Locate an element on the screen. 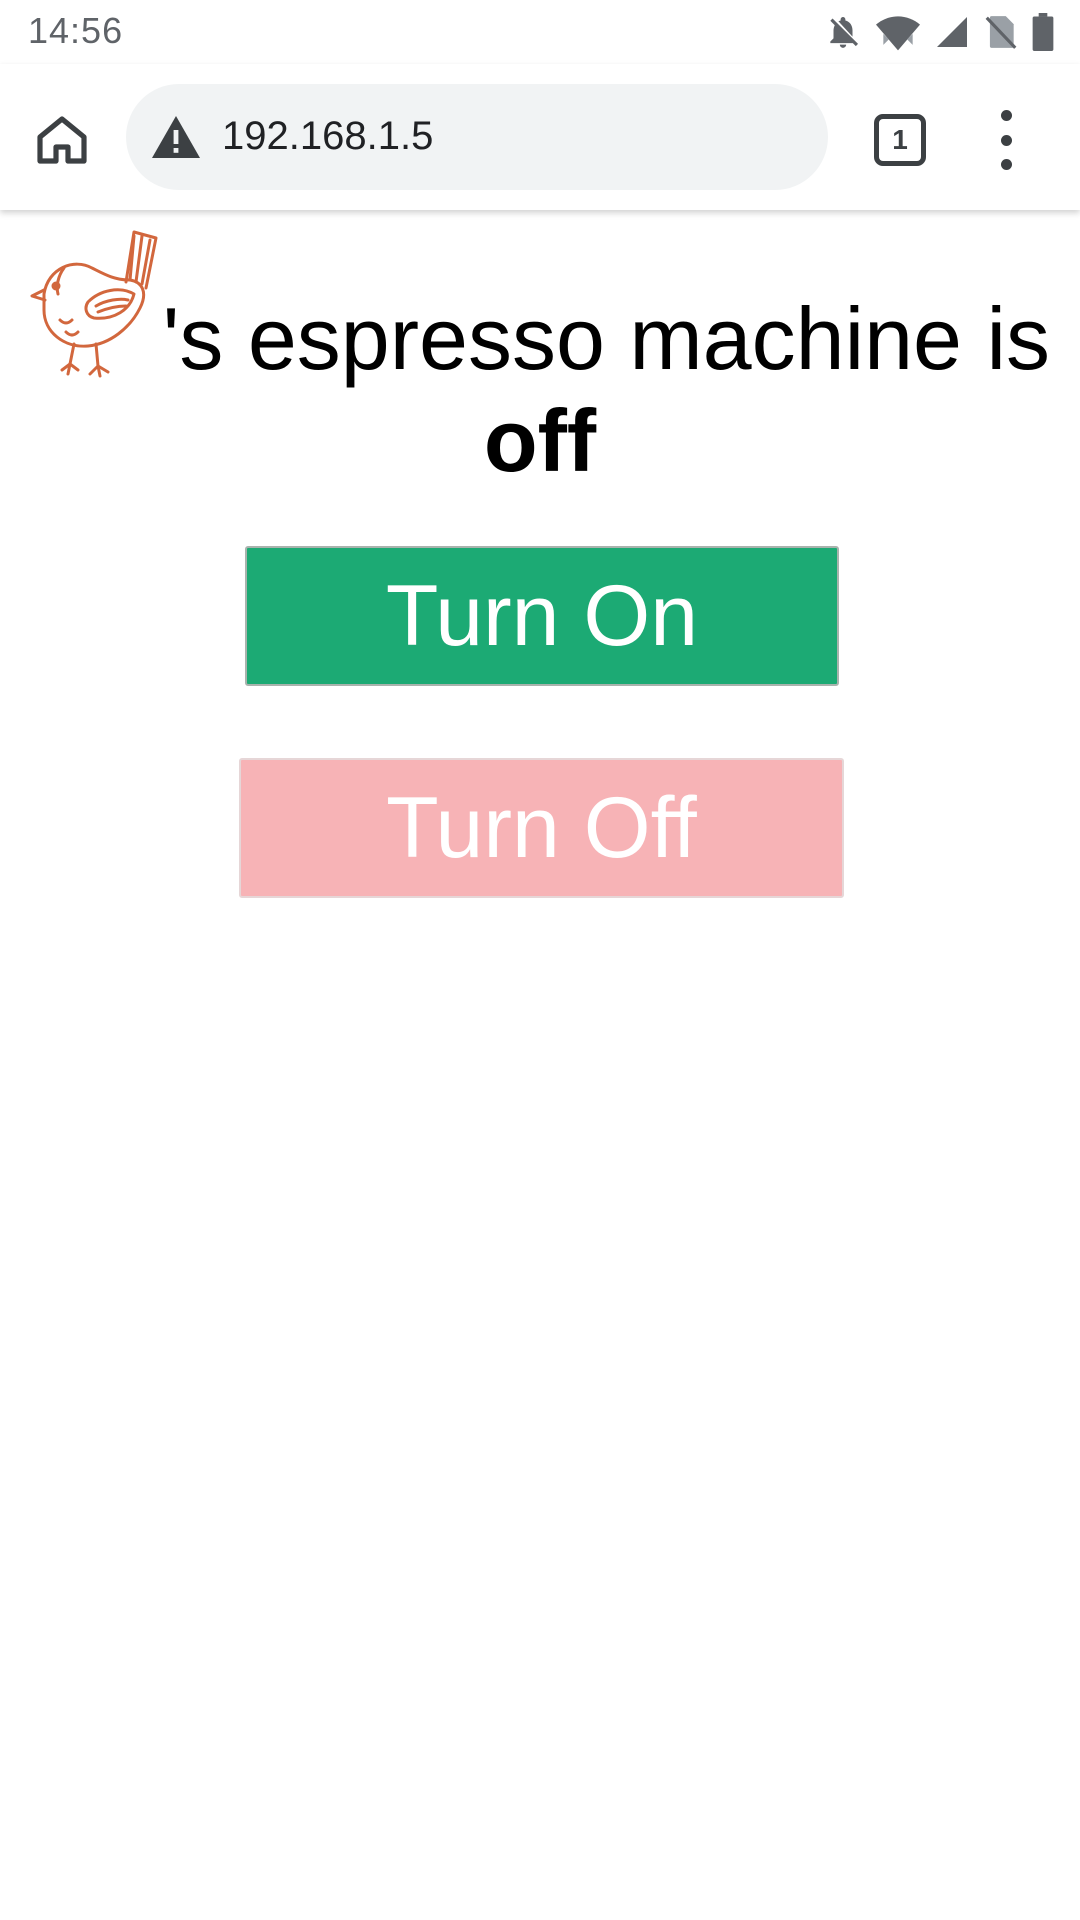 Image resolution: width=1080 pixels, height=1920 pixels. status-icons is located at coordinates (939, 32).